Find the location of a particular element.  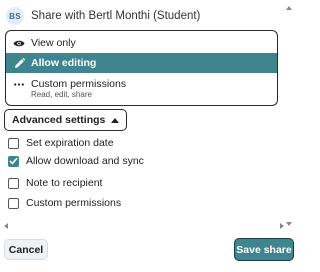

save-share-button: Save share is located at coordinates (264, 249).